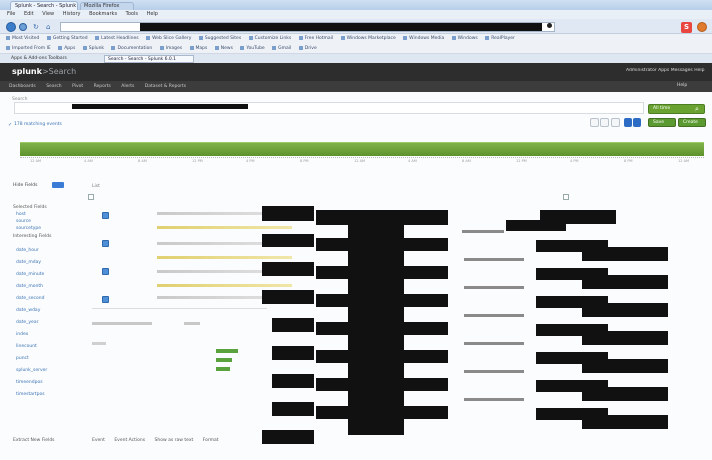  I want to click on bookmark-item: Latest Headlines, so click(117, 39).